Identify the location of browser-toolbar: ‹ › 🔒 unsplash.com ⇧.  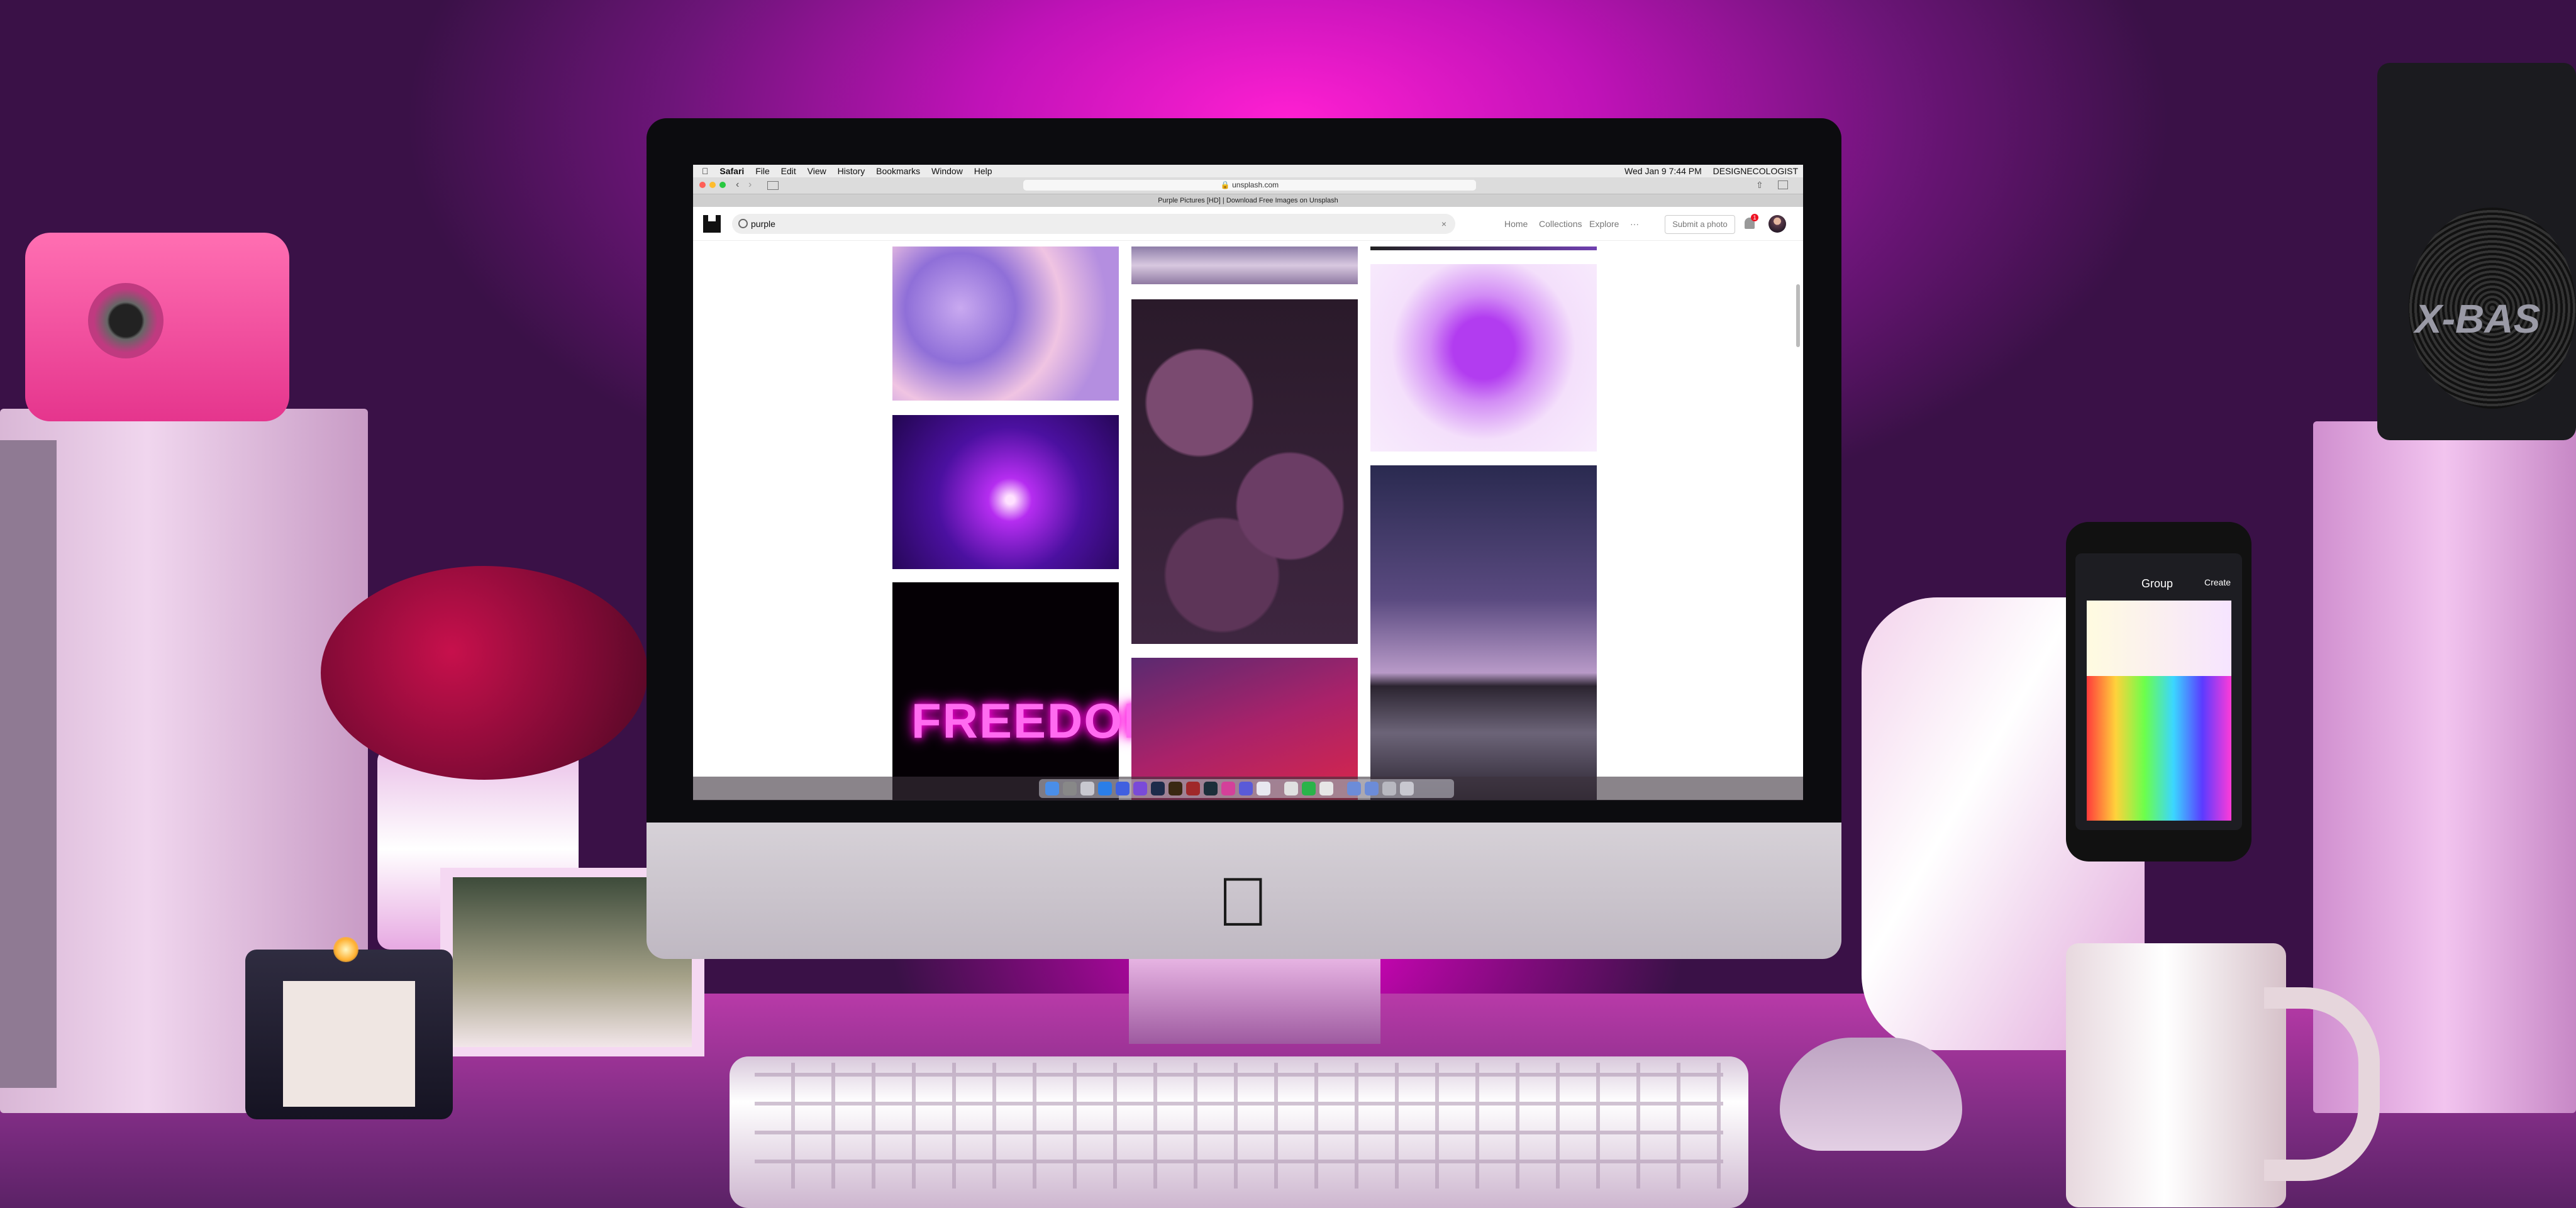
(1248, 186).